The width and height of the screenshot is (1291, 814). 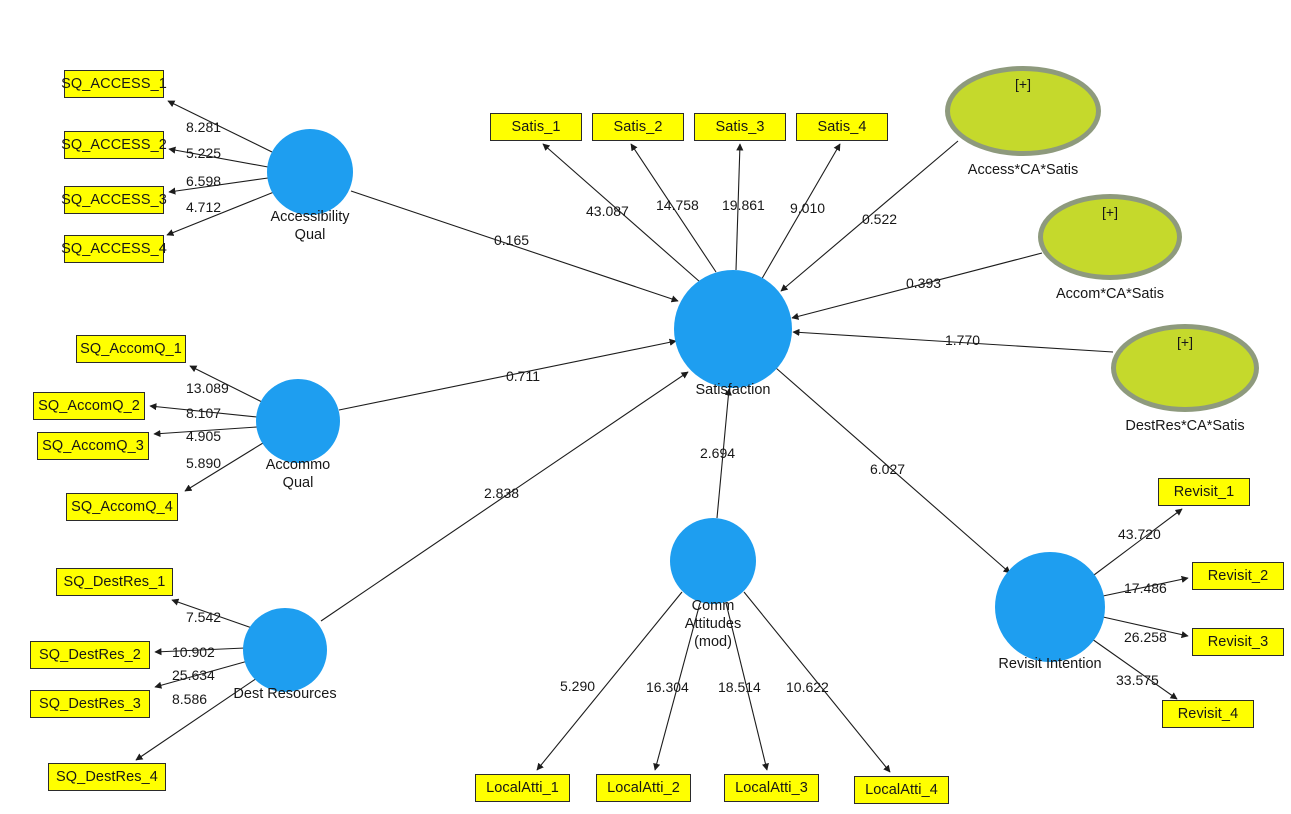 What do you see at coordinates (1185, 426) in the screenshot?
I see `moderator-label-destres_ca_satis: DestRes*CA*Satis` at bounding box center [1185, 426].